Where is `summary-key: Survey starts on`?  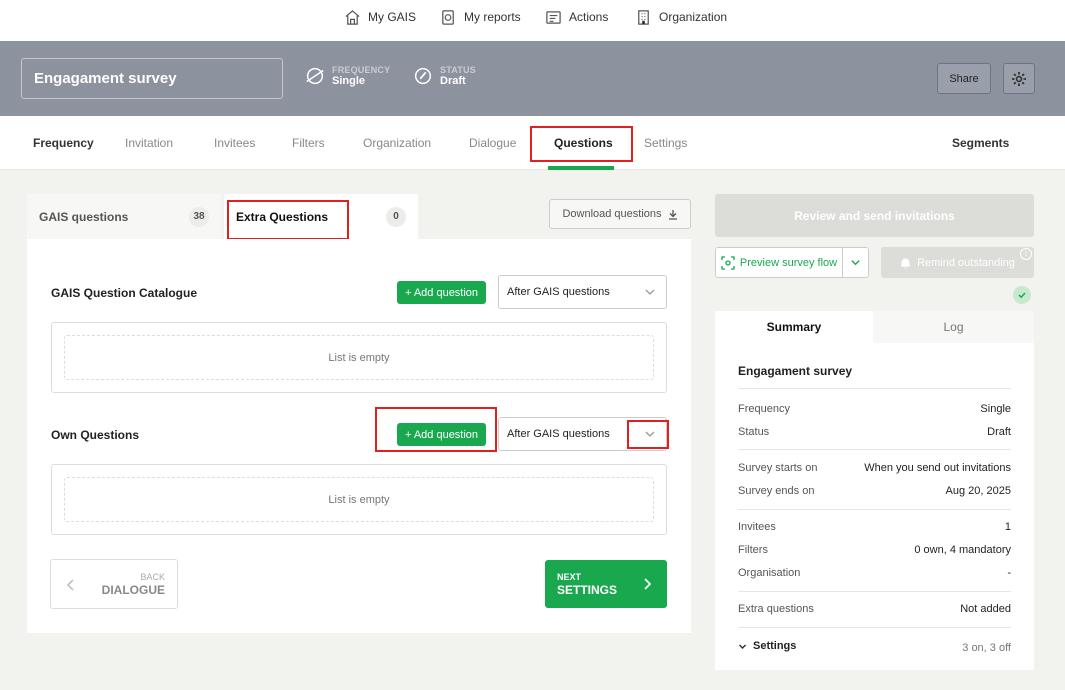
summary-key: Survey starts on is located at coordinates (778, 468).